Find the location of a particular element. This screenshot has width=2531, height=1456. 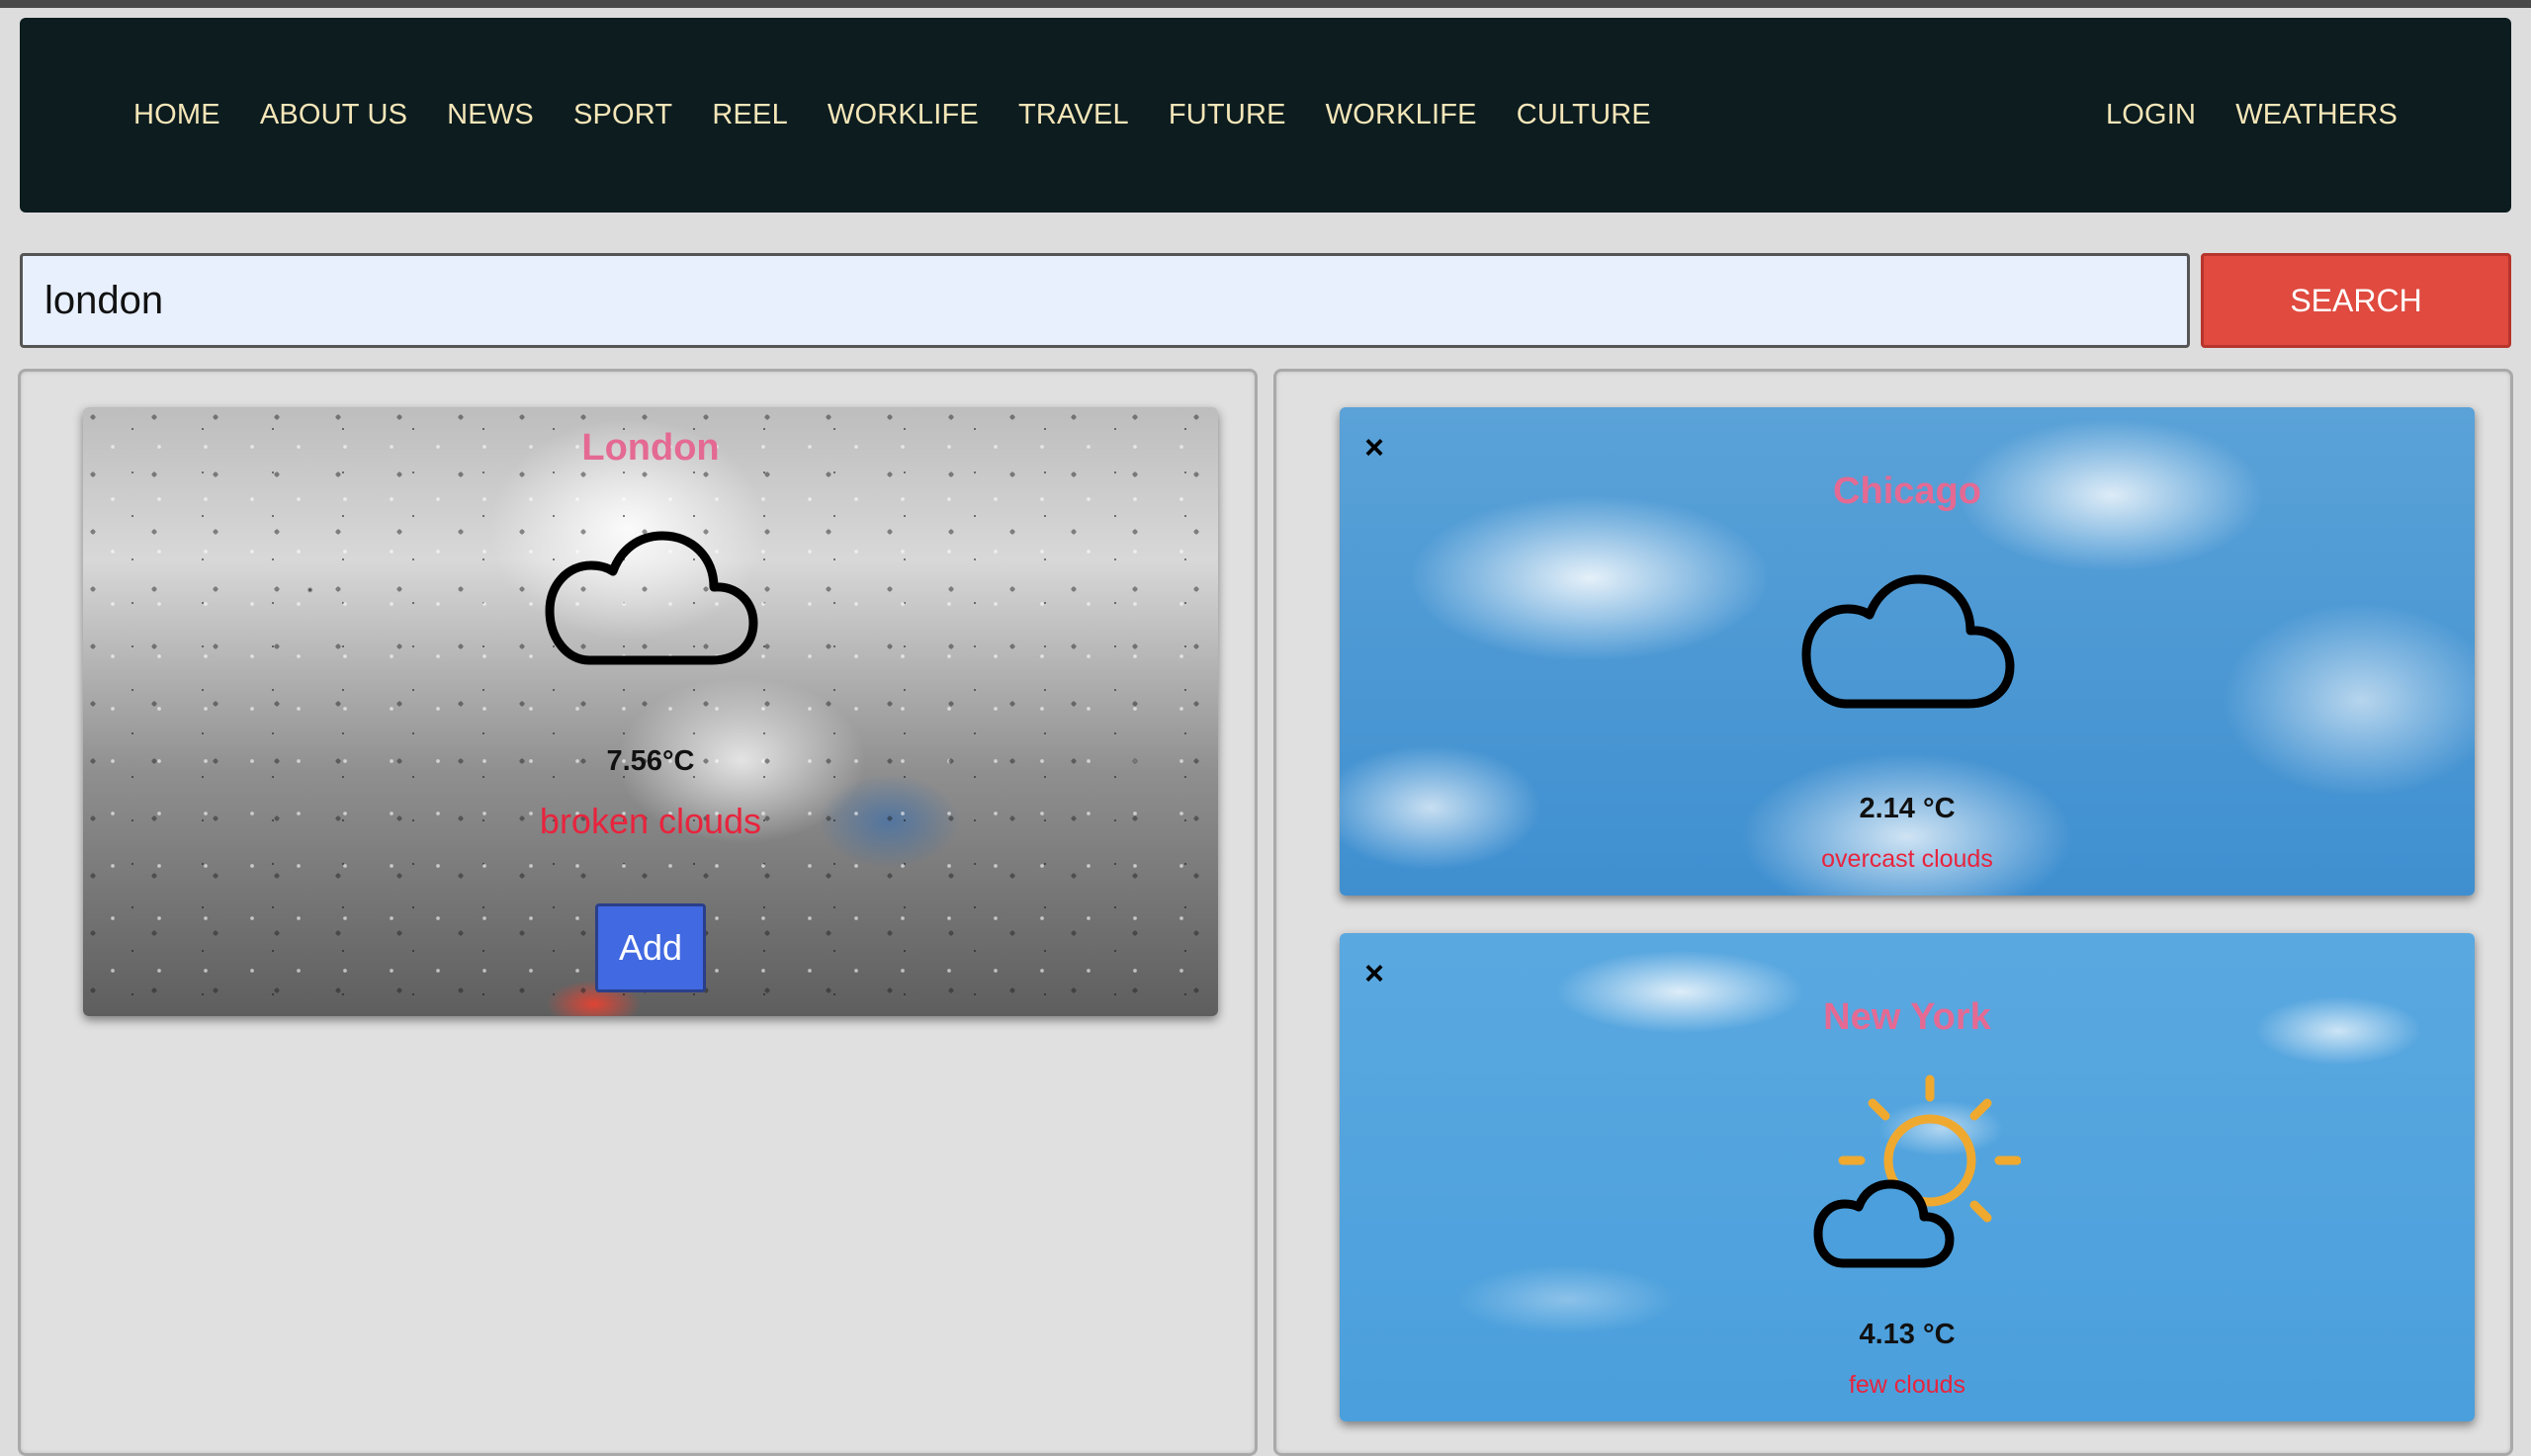

nav-login: LOGIN is located at coordinates (2151, 115).